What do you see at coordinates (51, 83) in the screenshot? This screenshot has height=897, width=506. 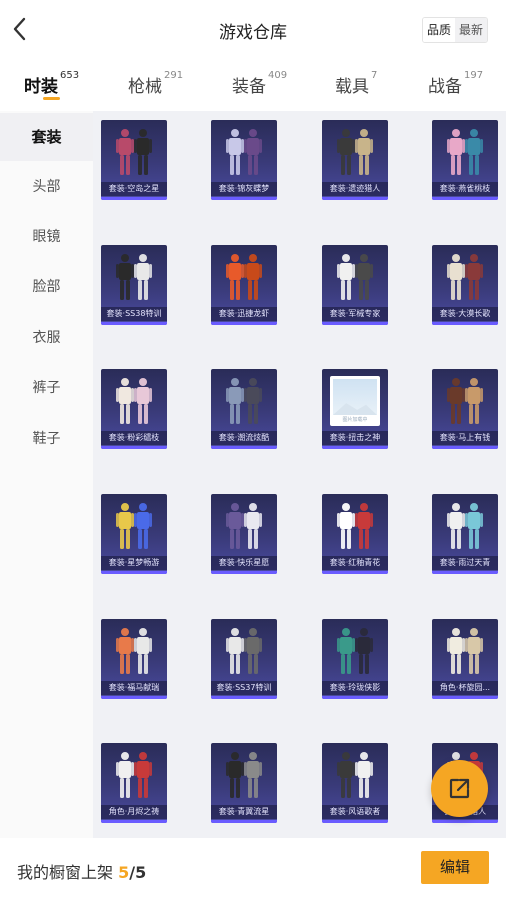 I see `tab-fashion: 时装653` at bounding box center [51, 83].